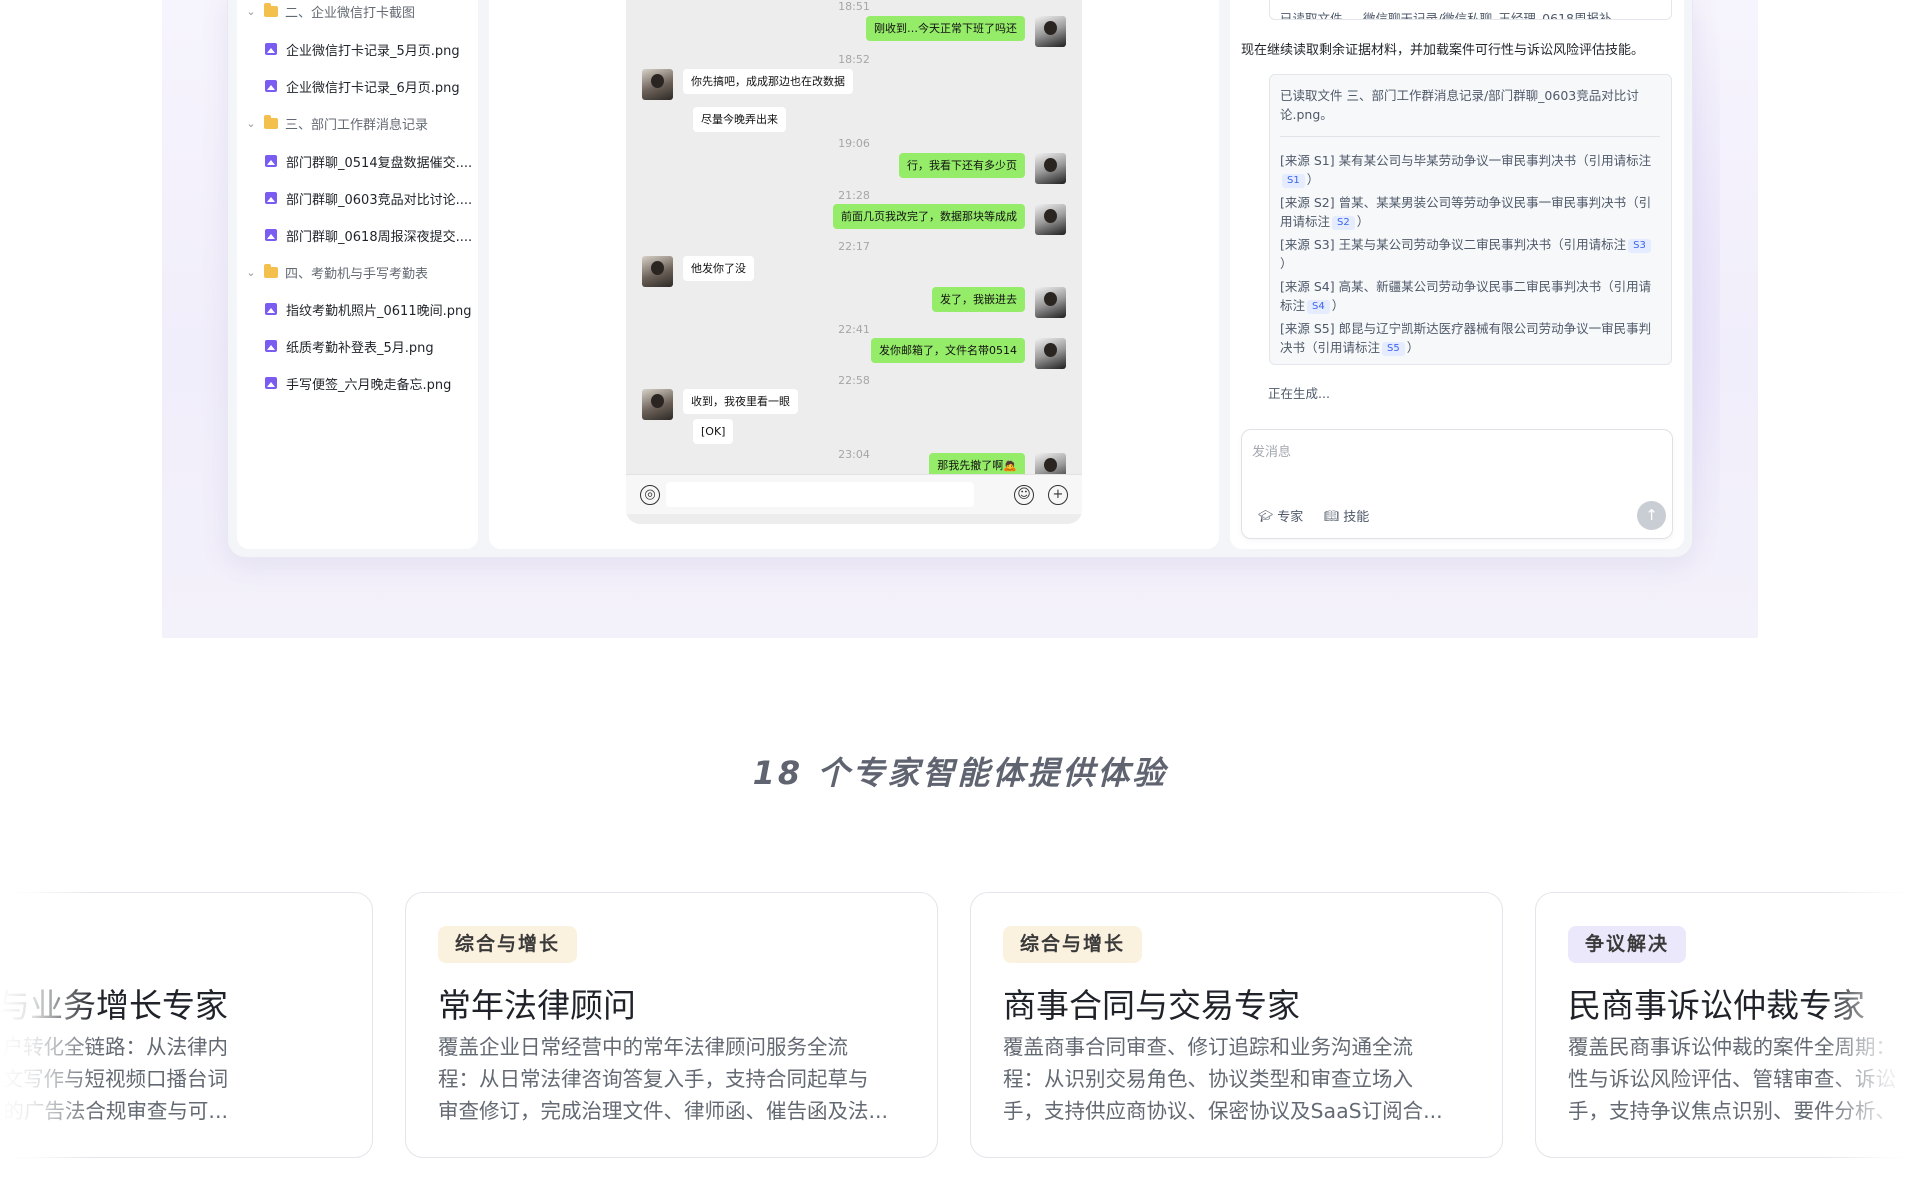  I want to click on wechat-text-input, so click(820, 494).